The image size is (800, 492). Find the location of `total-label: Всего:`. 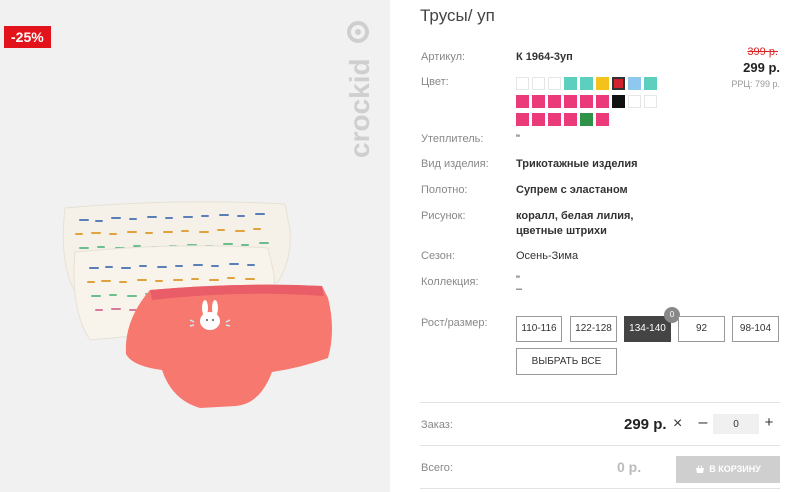

total-label: Всего: is located at coordinates (437, 468).